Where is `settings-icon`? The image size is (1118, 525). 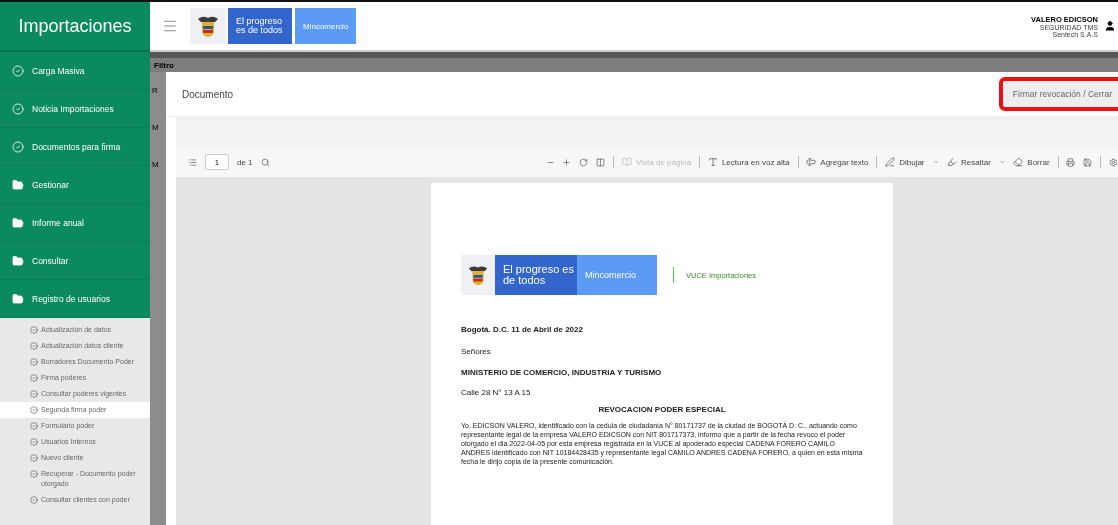
settings-icon is located at coordinates (1113, 162).